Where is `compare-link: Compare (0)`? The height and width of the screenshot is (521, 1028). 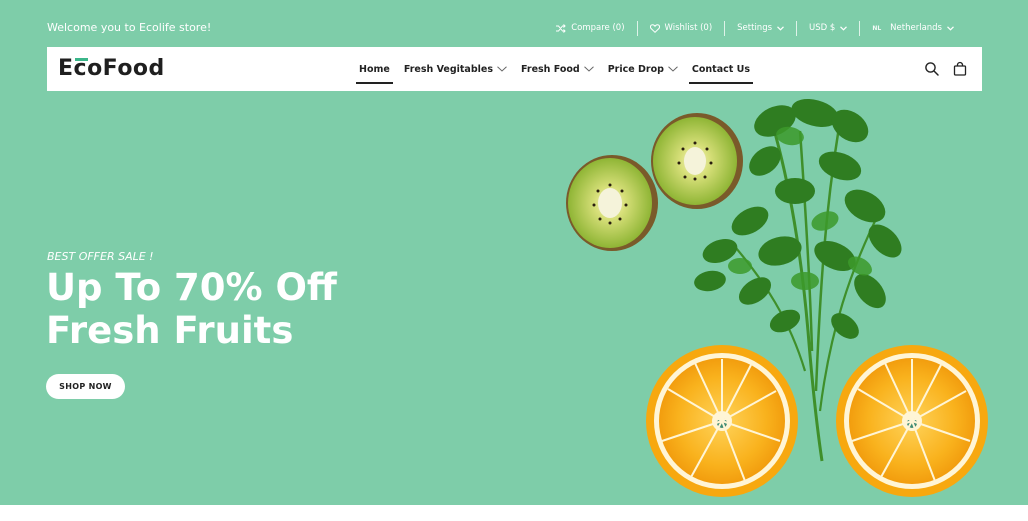
compare-link: Compare (0) is located at coordinates (590, 28).